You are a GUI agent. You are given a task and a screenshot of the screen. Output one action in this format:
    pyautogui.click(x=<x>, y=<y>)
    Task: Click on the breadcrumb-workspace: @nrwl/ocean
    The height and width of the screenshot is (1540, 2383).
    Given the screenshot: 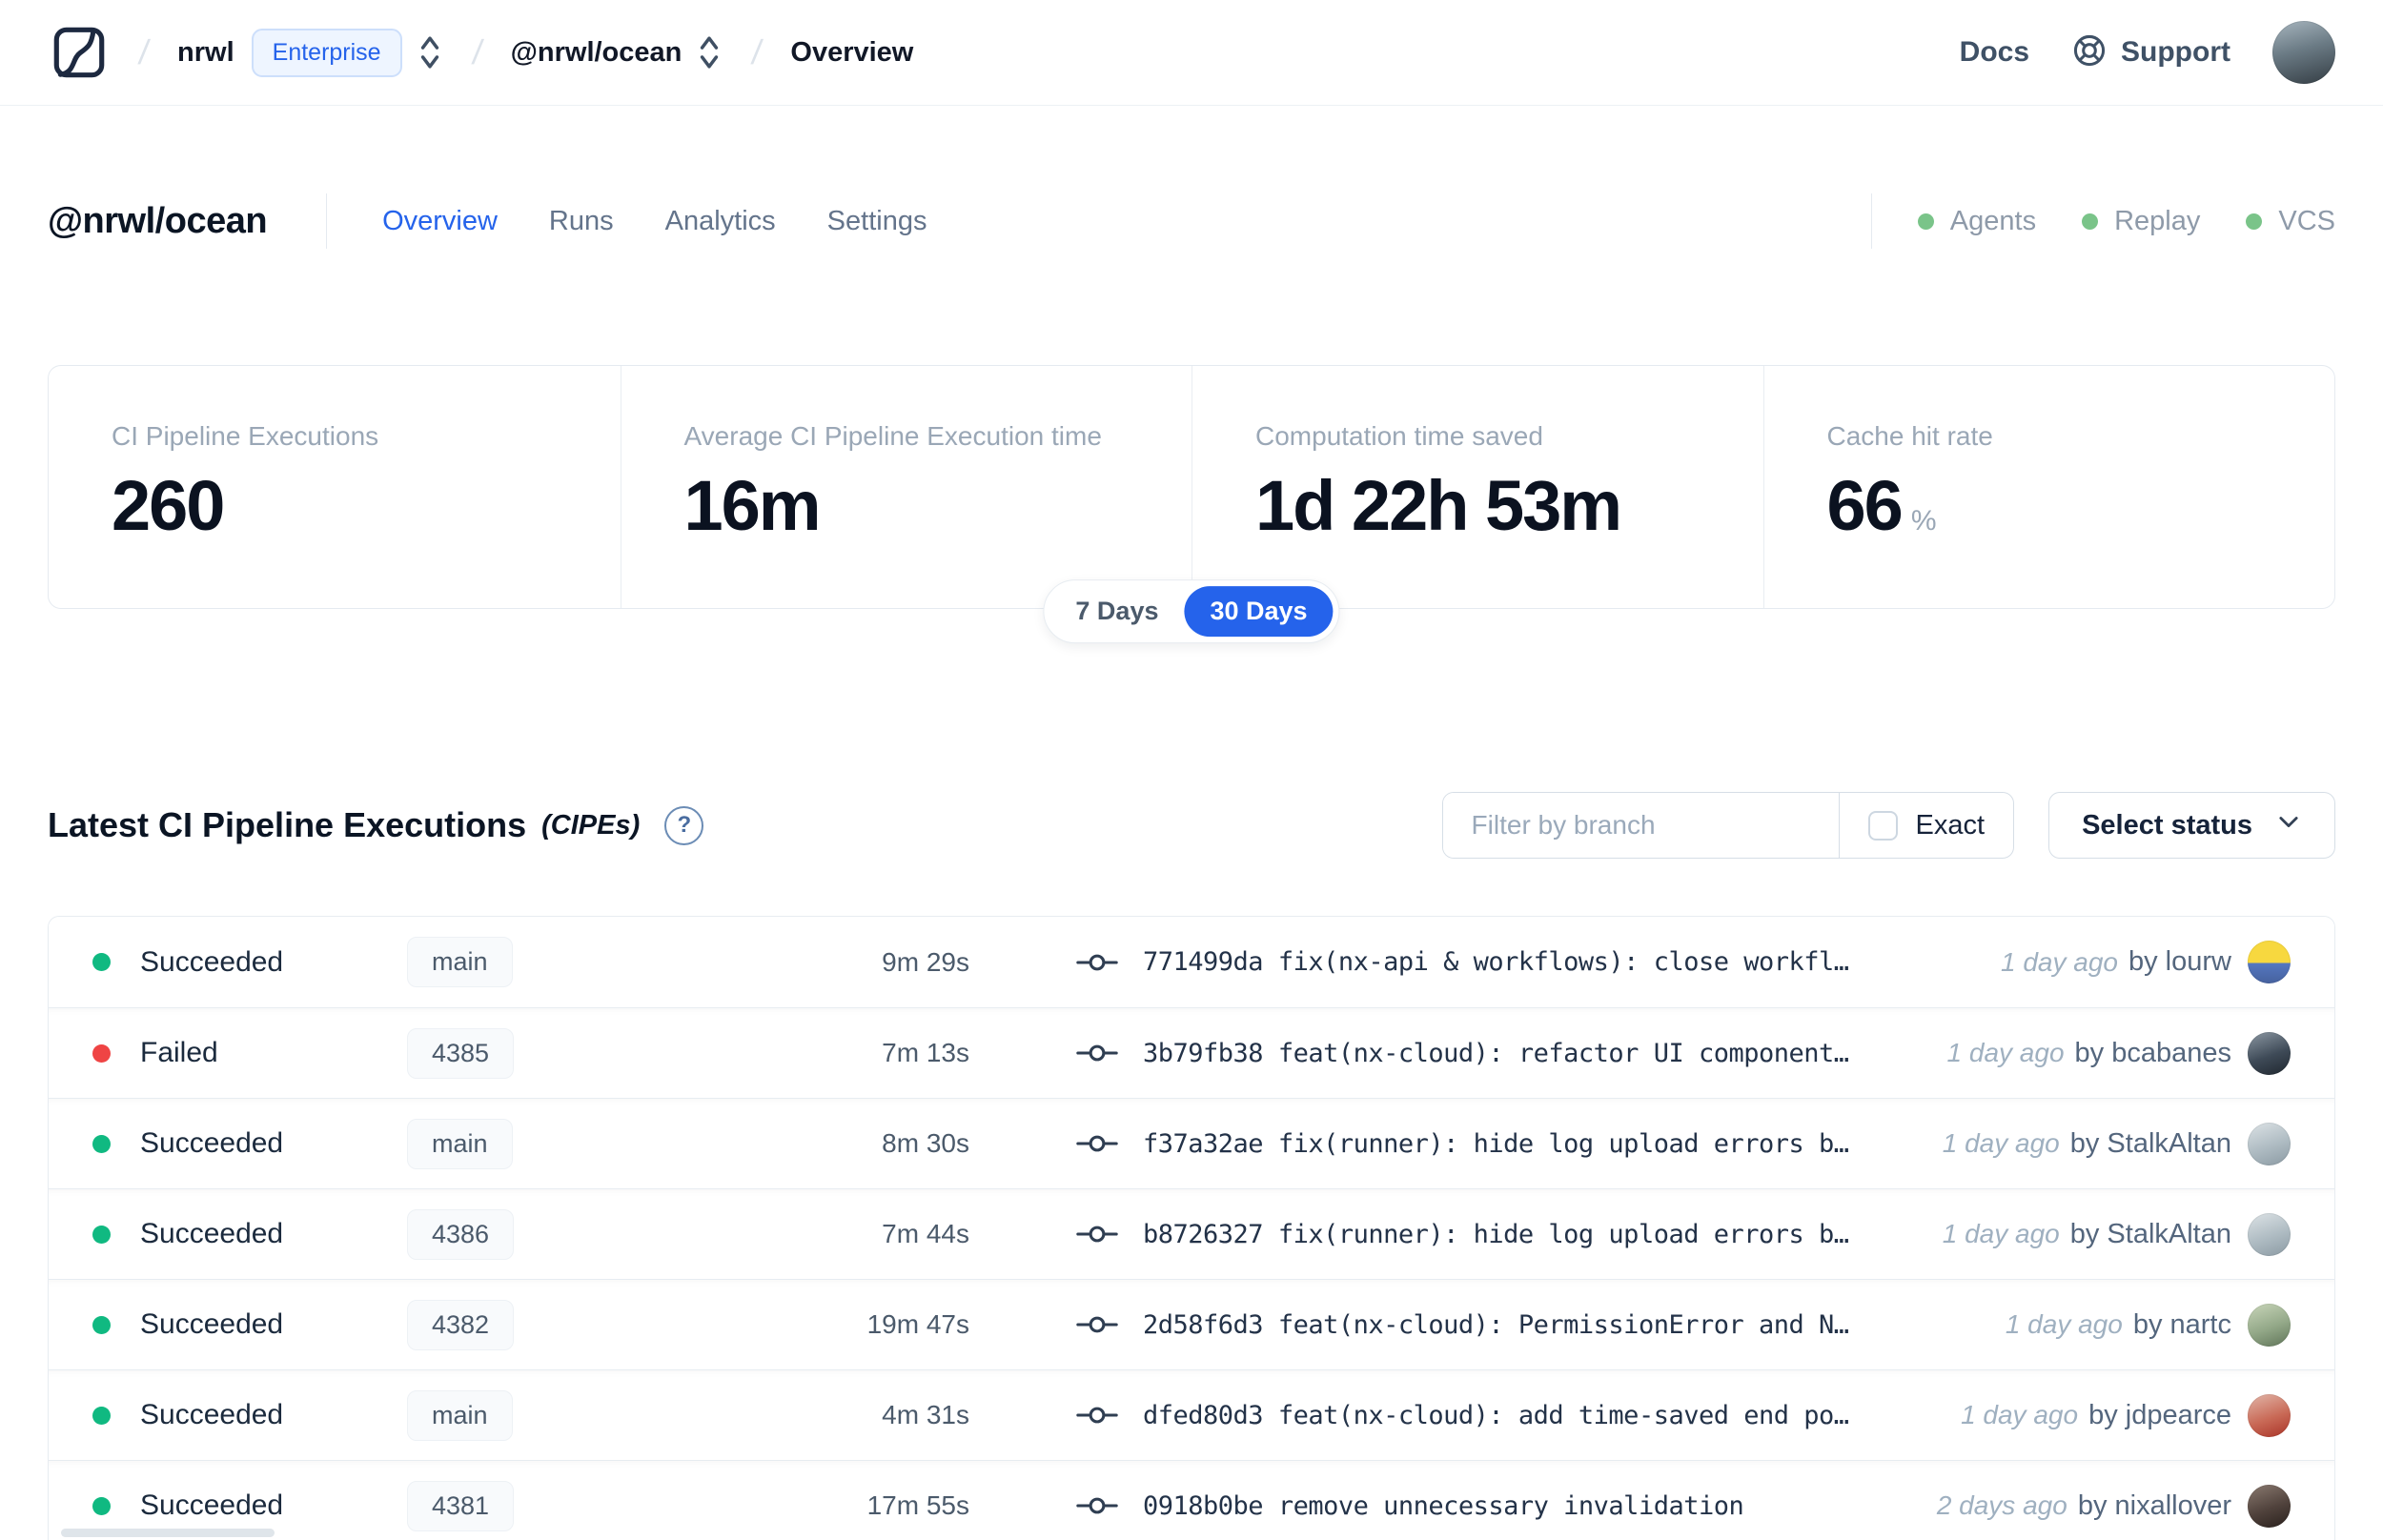 What is the action you would take?
    pyautogui.click(x=596, y=53)
    